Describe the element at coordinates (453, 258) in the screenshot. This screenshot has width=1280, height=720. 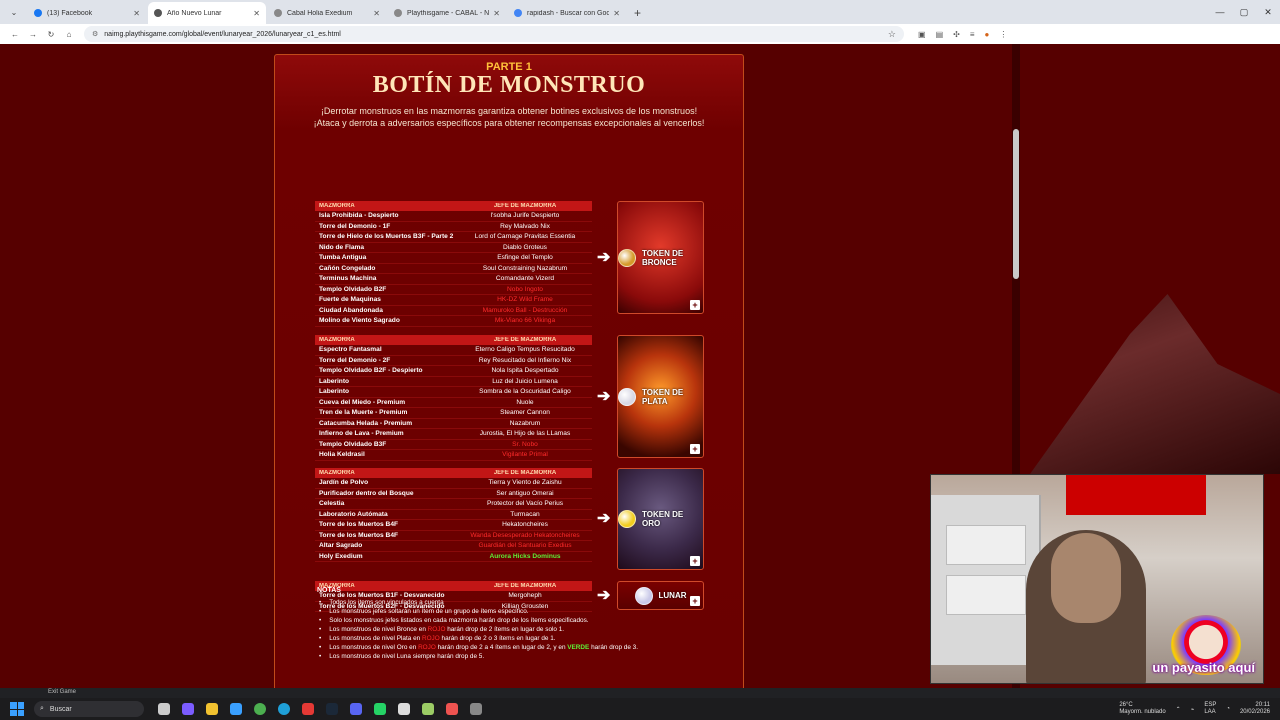
I see `table-row: Tumba Antigua Esfinge del Templo` at that location.